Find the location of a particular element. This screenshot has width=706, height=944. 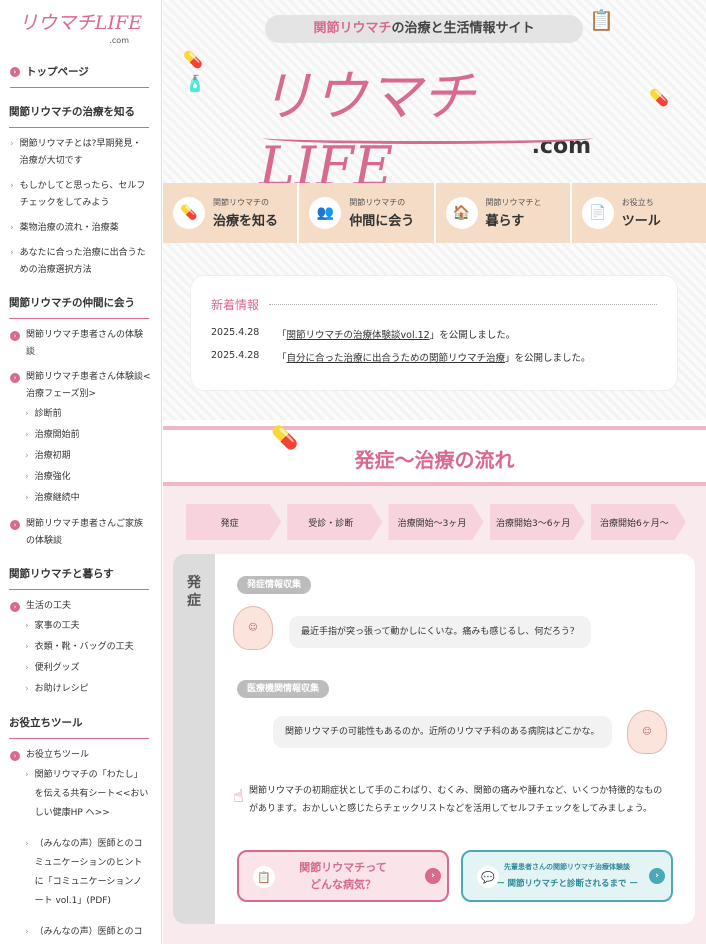

clipboard-icon: 📋 is located at coordinates (601, 20).